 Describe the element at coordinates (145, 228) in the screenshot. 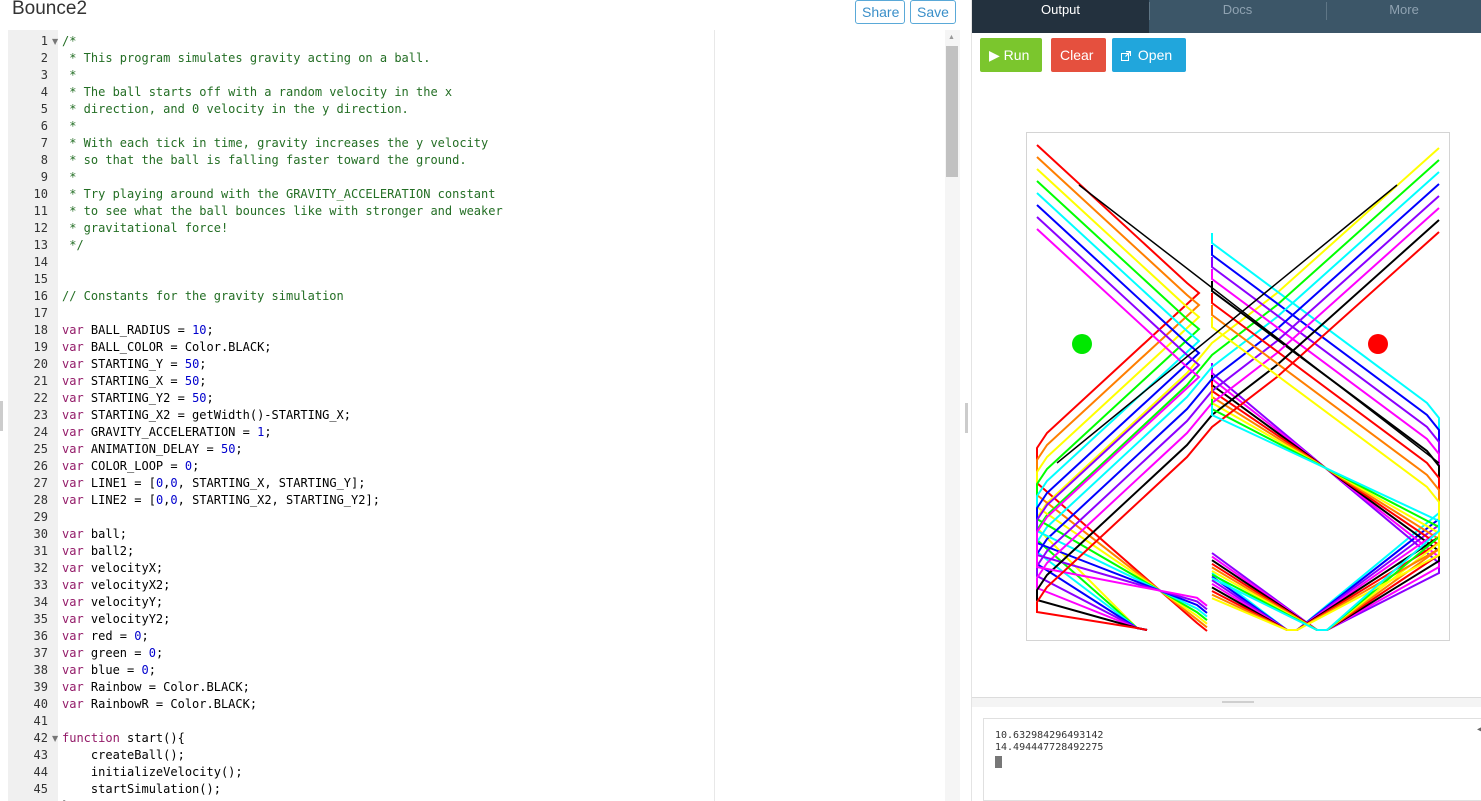

I see `code-line: * gravitational force!` at that location.